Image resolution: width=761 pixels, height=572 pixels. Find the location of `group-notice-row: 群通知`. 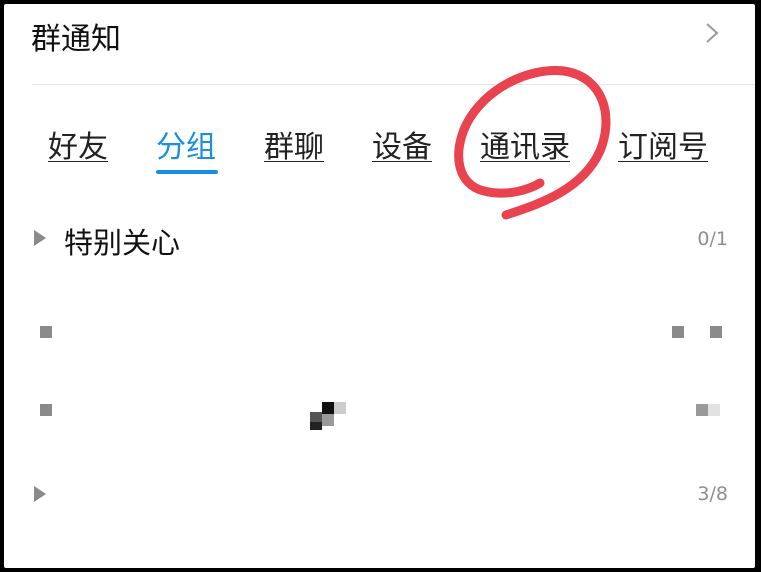

group-notice-row: 群通知 is located at coordinates (379, 44).